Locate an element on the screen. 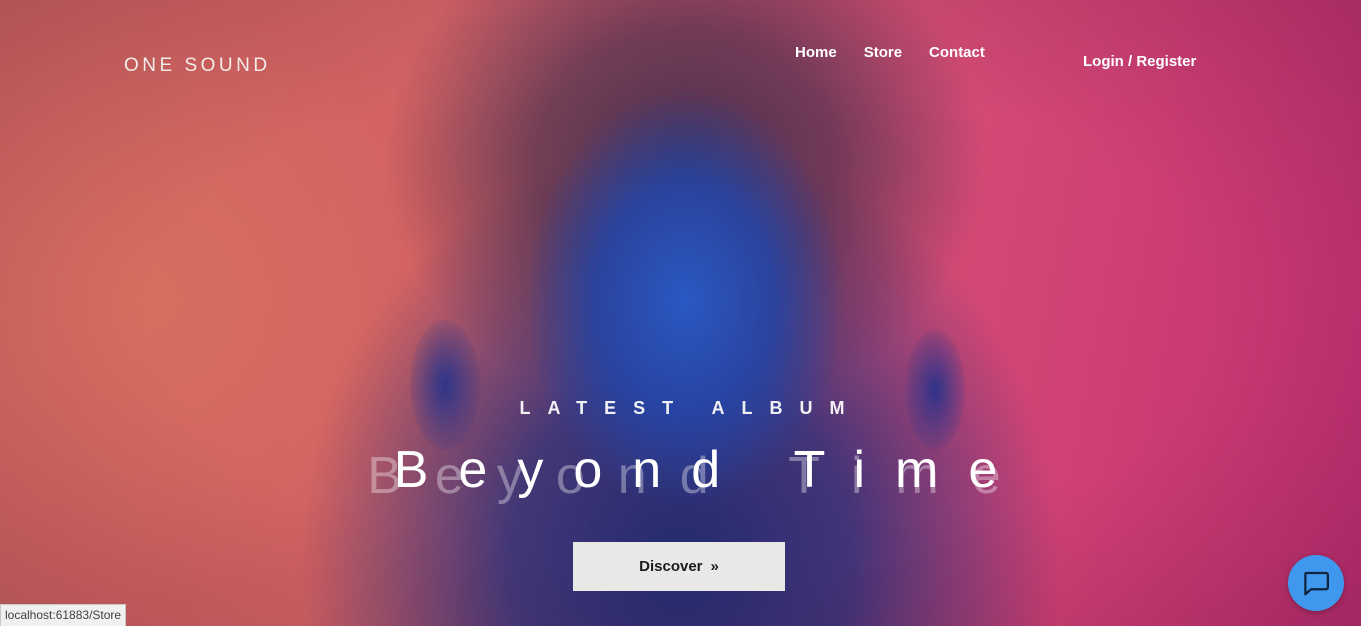  discover-button-label: Discover is located at coordinates (671, 566).